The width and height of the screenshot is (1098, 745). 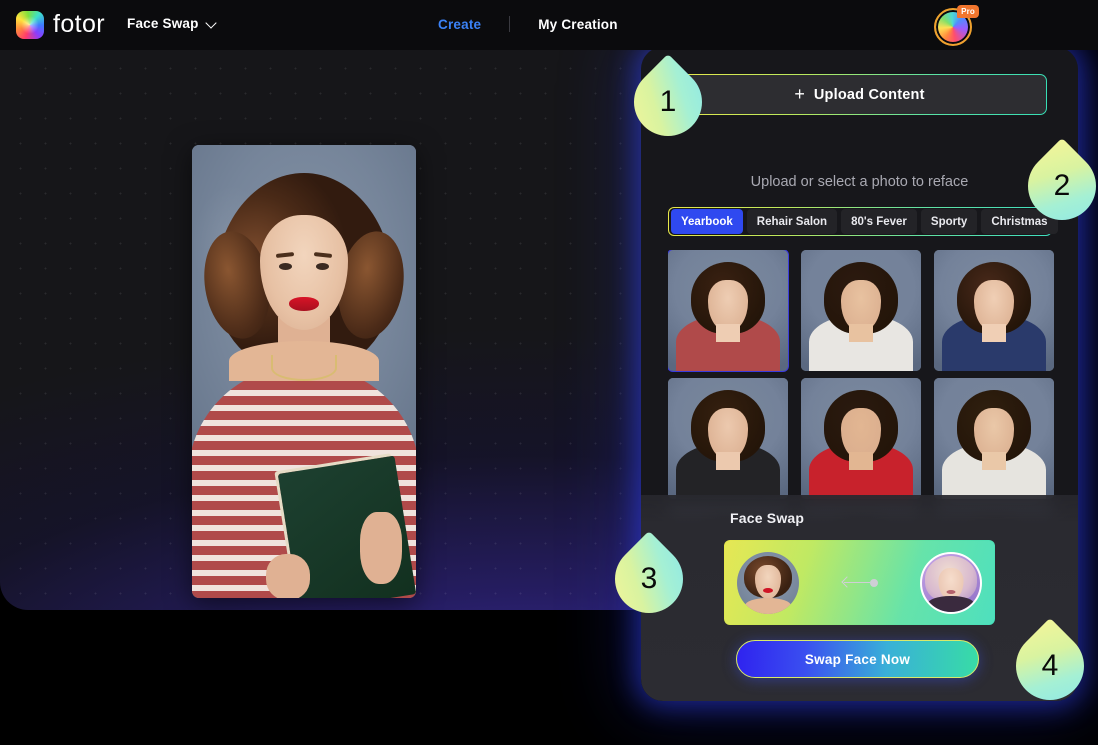 What do you see at coordinates (879, 221) in the screenshot?
I see `tab-80s-fever: 80's Fever` at bounding box center [879, 221].